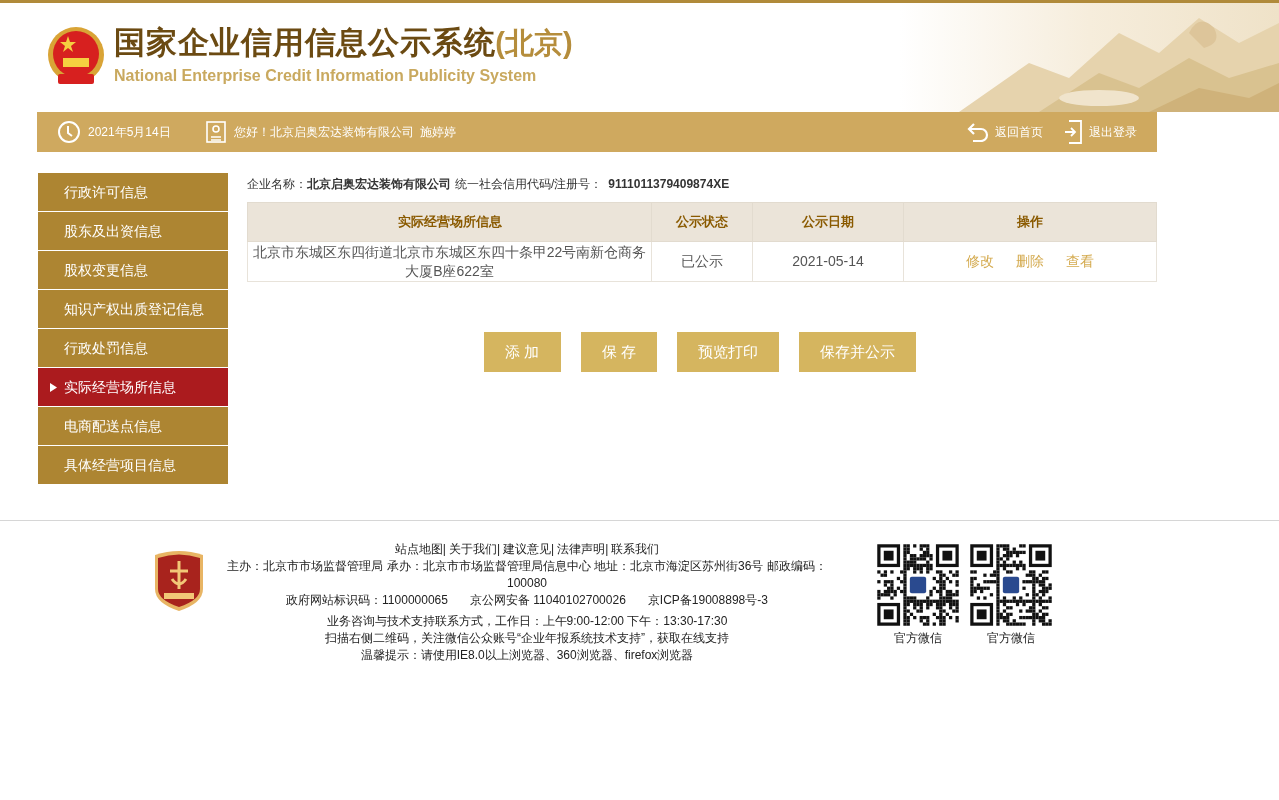 This screenshot has height=800, width=1279. I want to click on id-card-icon, so click(215, 132).